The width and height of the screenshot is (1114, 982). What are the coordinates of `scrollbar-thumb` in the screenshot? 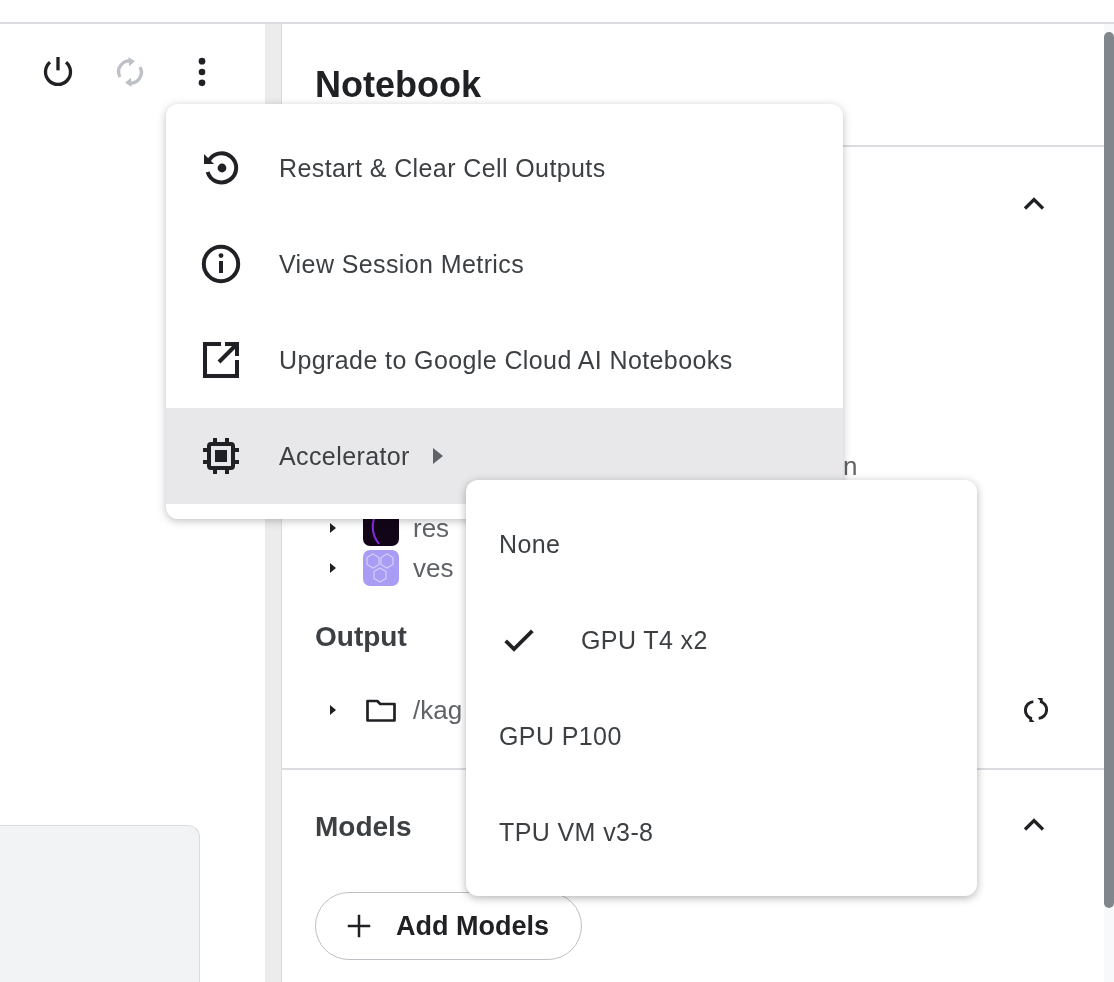 It's located at (1109, 470).